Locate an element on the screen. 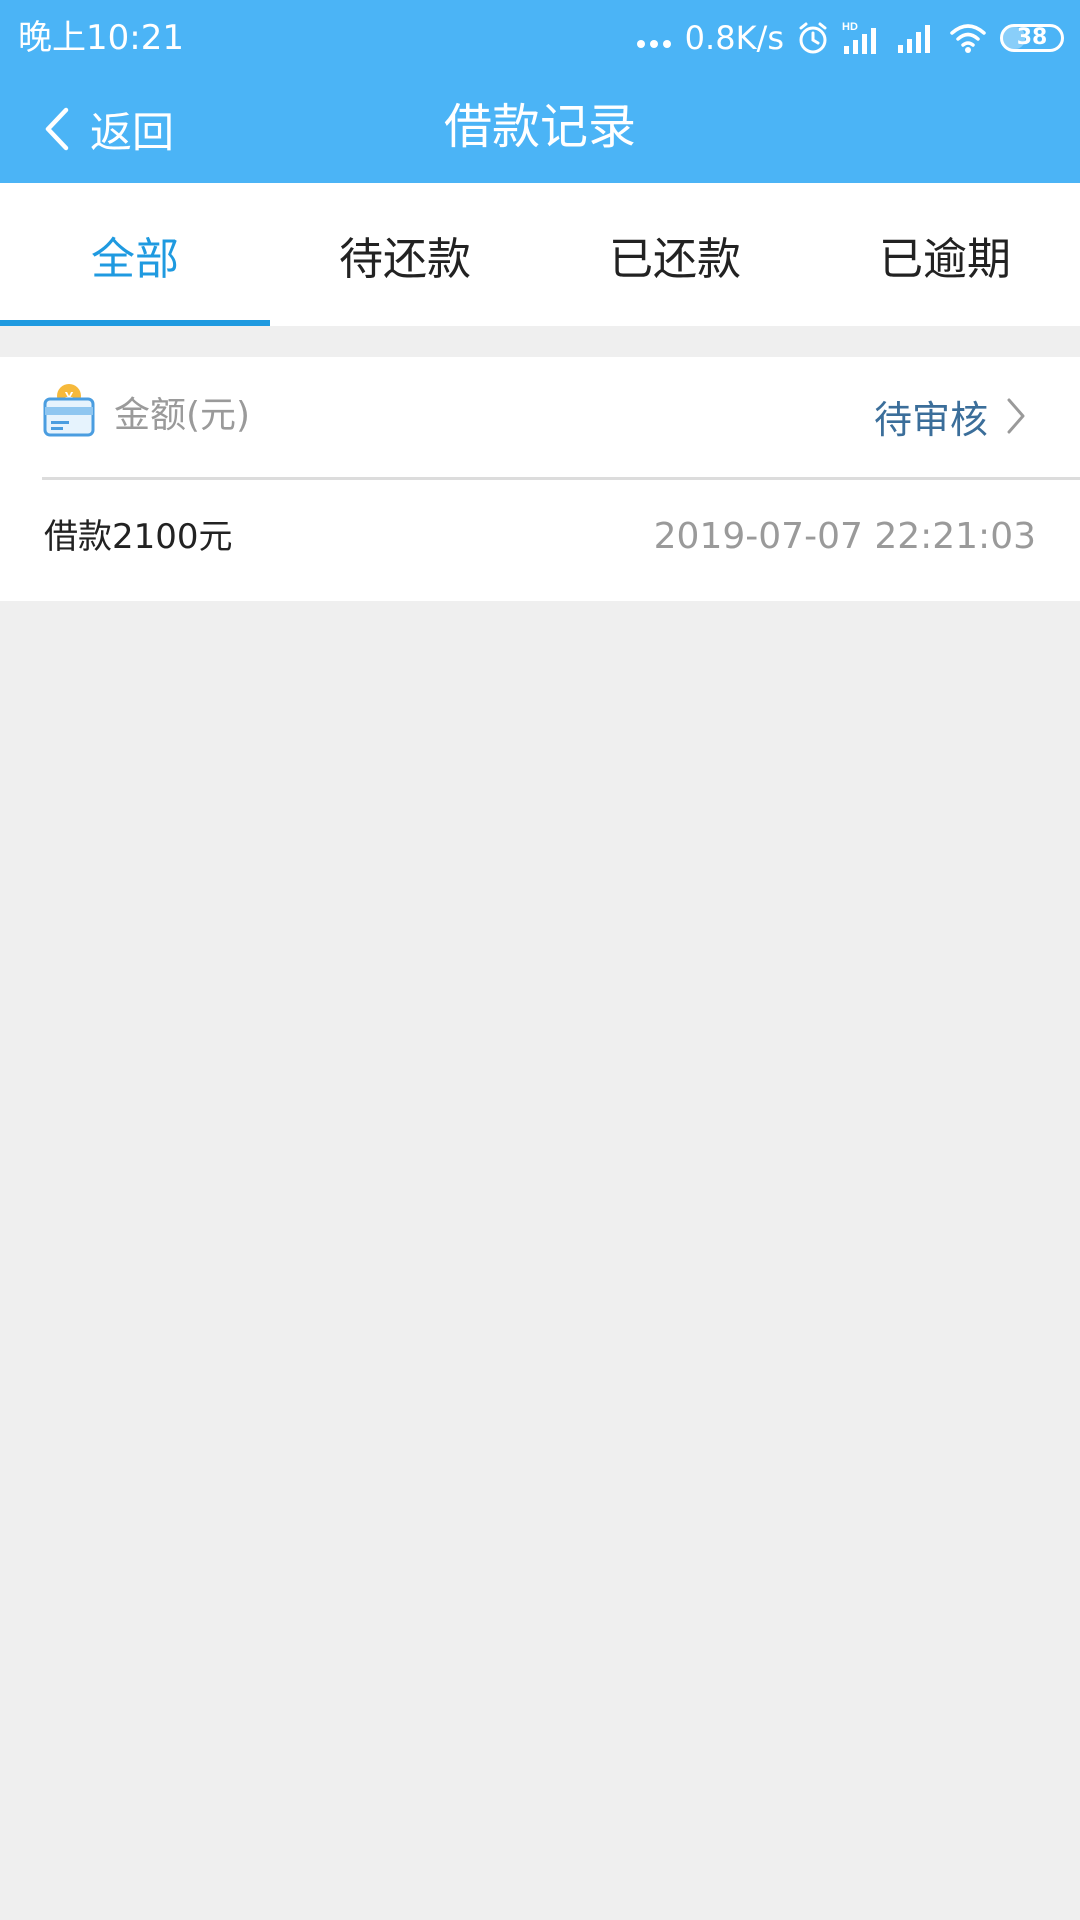  record-time: 2019-07-07 22:21:03 is located at coordinates (844, 536).